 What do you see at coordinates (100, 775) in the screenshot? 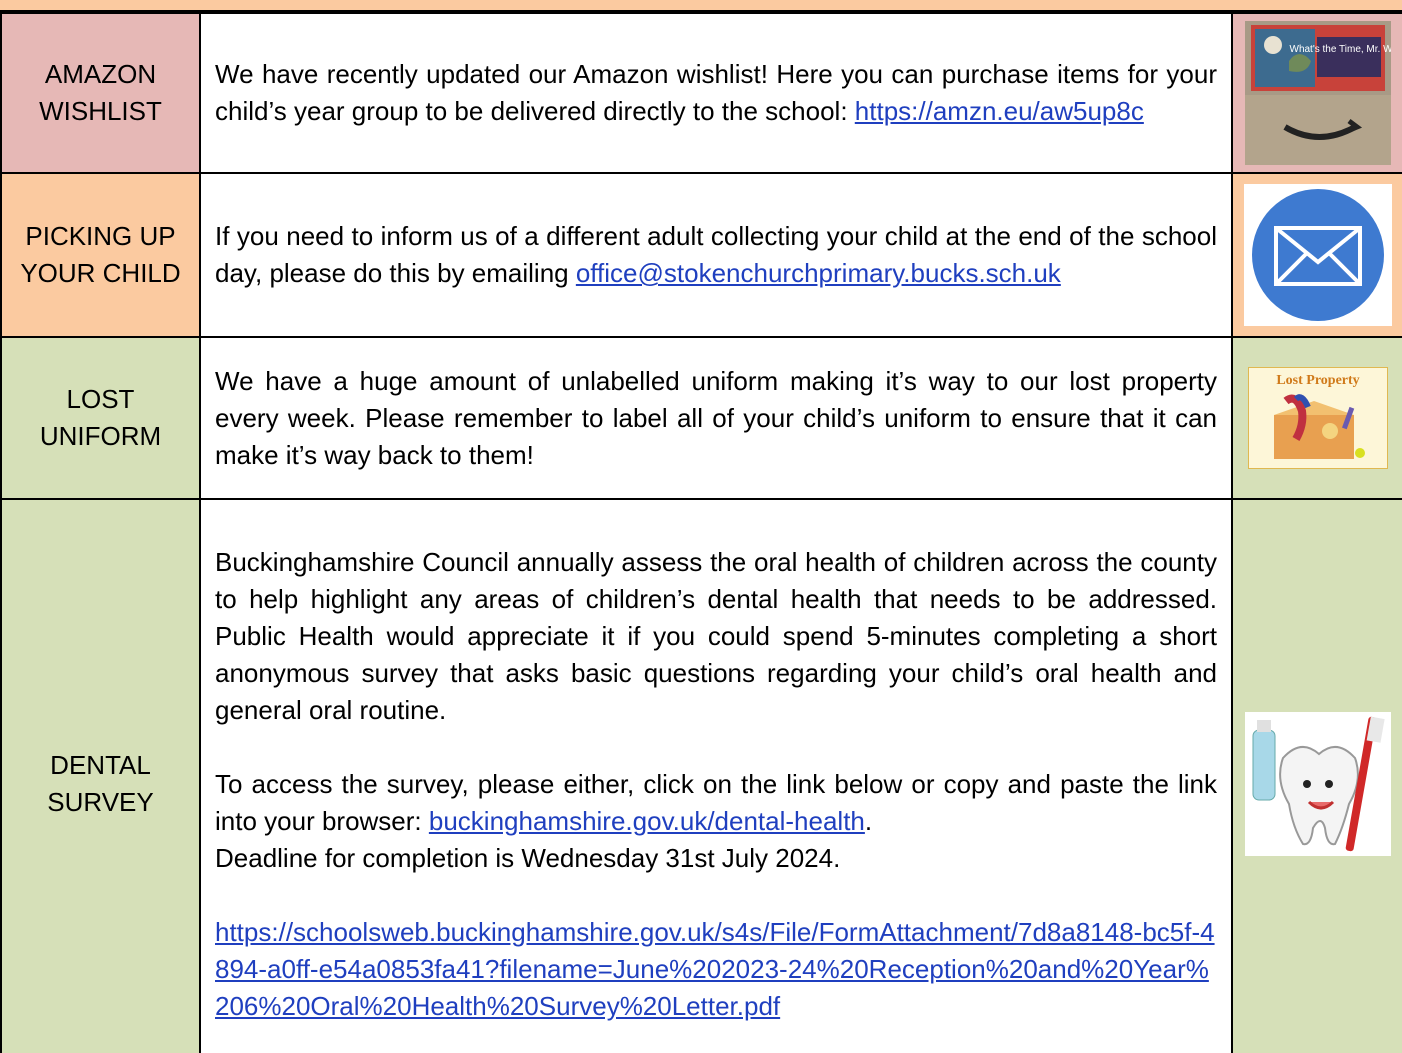
I see `row-label: DENTAL SURVEY` at bounding box center [100, 775].